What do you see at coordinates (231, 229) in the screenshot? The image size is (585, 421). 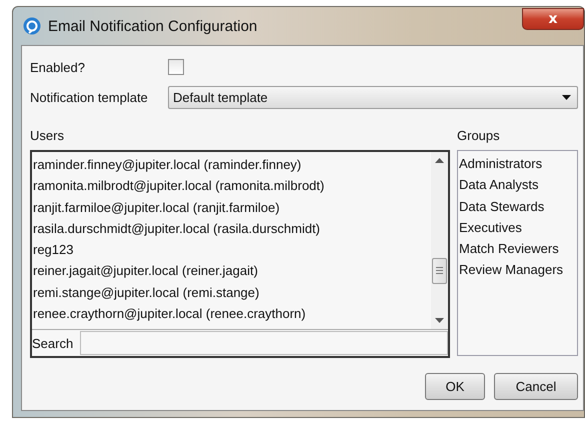 I see `user-item: rasila.durschmidt@jupiter.local (rasila.durschmidt)` at bounding box center [231, 229].